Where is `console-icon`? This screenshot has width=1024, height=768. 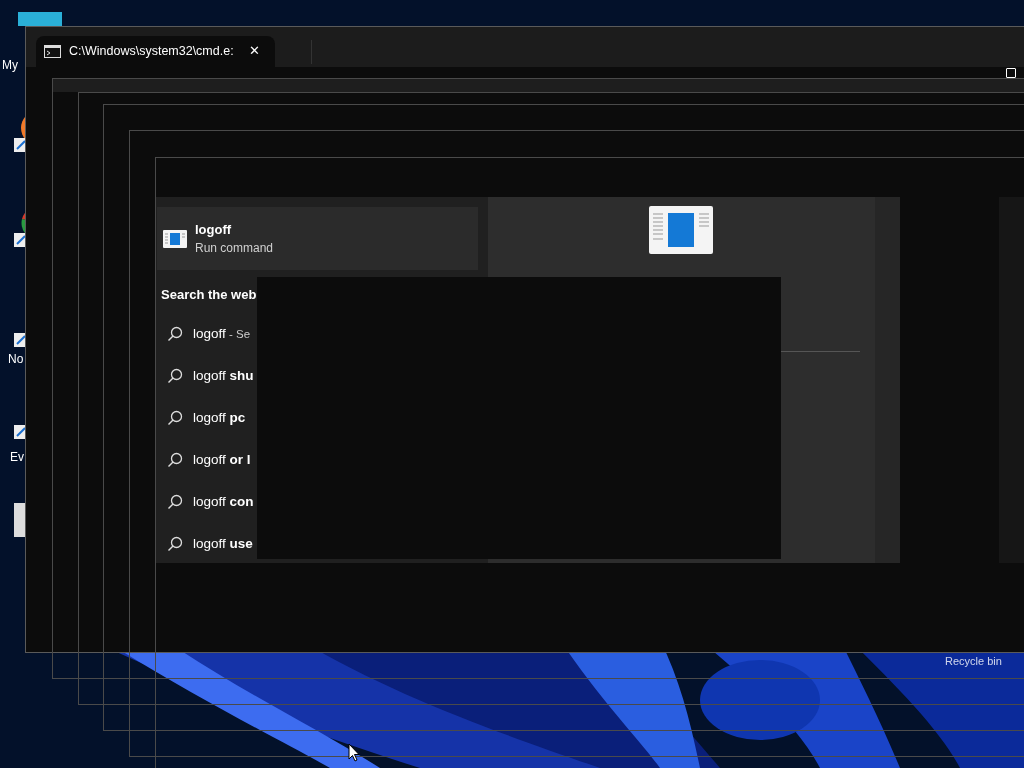
console-icon is located at coordinates (52, 51).